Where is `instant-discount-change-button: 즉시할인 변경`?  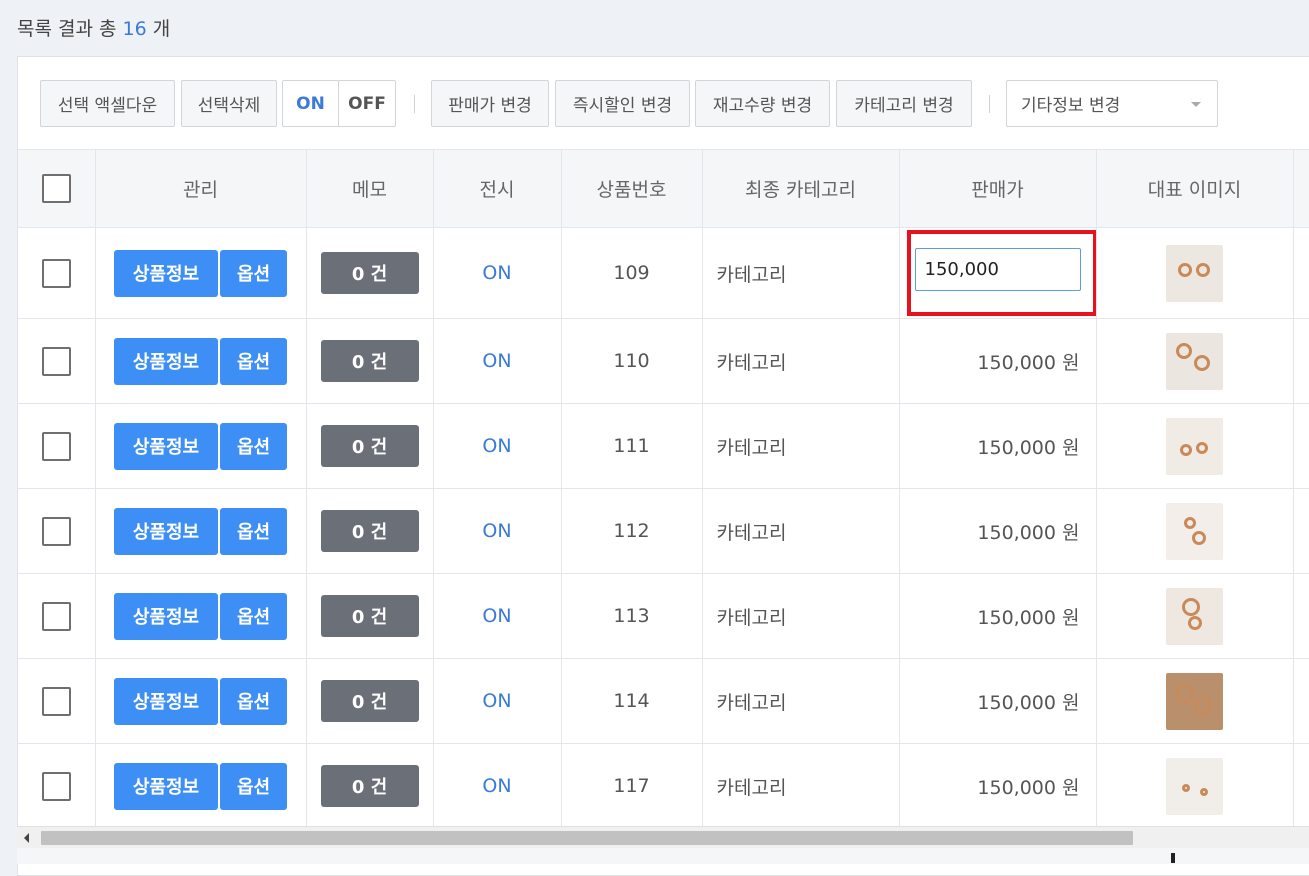
instant-discount-change-button: 즉시할인 변경 is located at coordinates (622, 103).